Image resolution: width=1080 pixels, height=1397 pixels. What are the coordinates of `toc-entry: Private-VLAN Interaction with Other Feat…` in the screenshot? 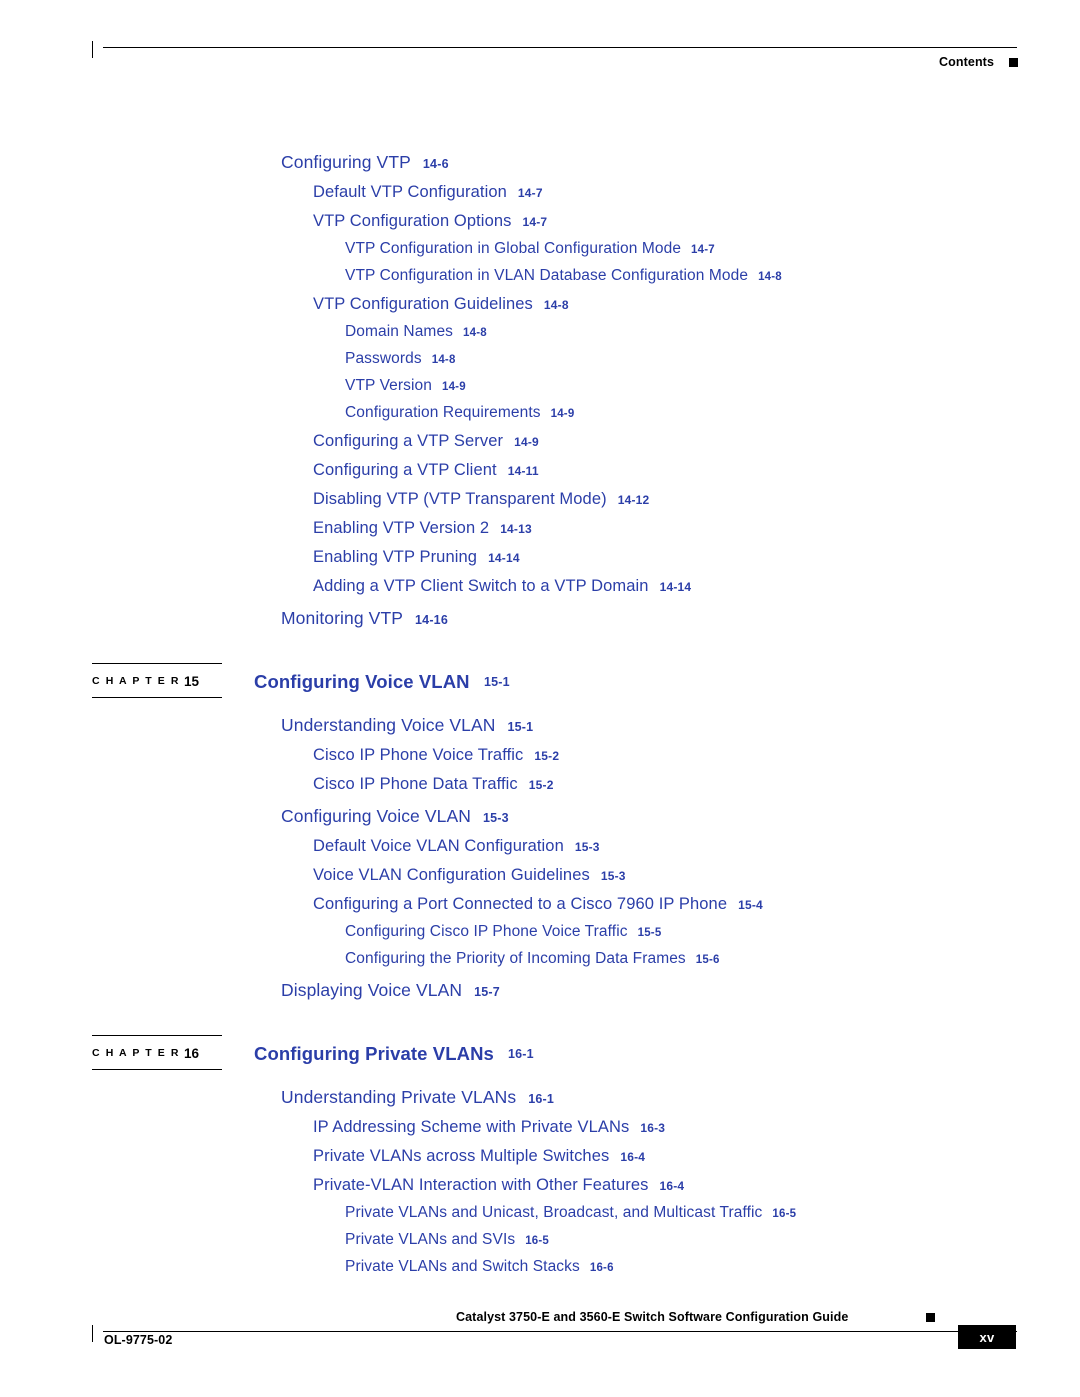 It's located at (696, 1185).